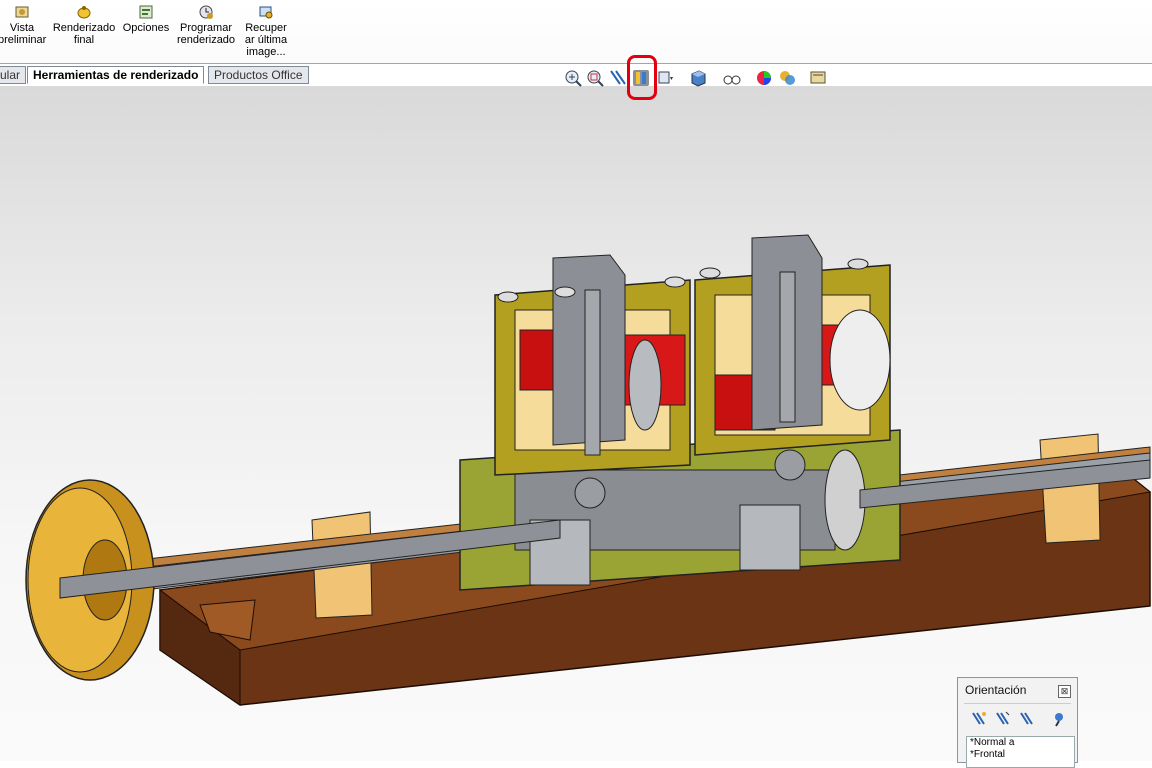 The width and height of the screenshot is (1152, 768). I want to click on teapot-preview-icon, so click(22, 12).